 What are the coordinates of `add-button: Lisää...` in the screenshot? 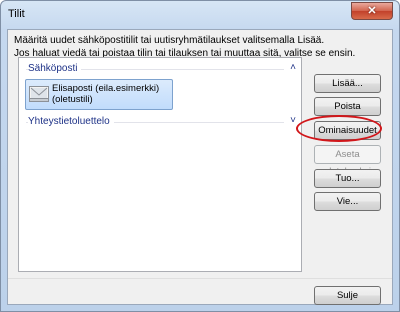 It's located at (347, 83).